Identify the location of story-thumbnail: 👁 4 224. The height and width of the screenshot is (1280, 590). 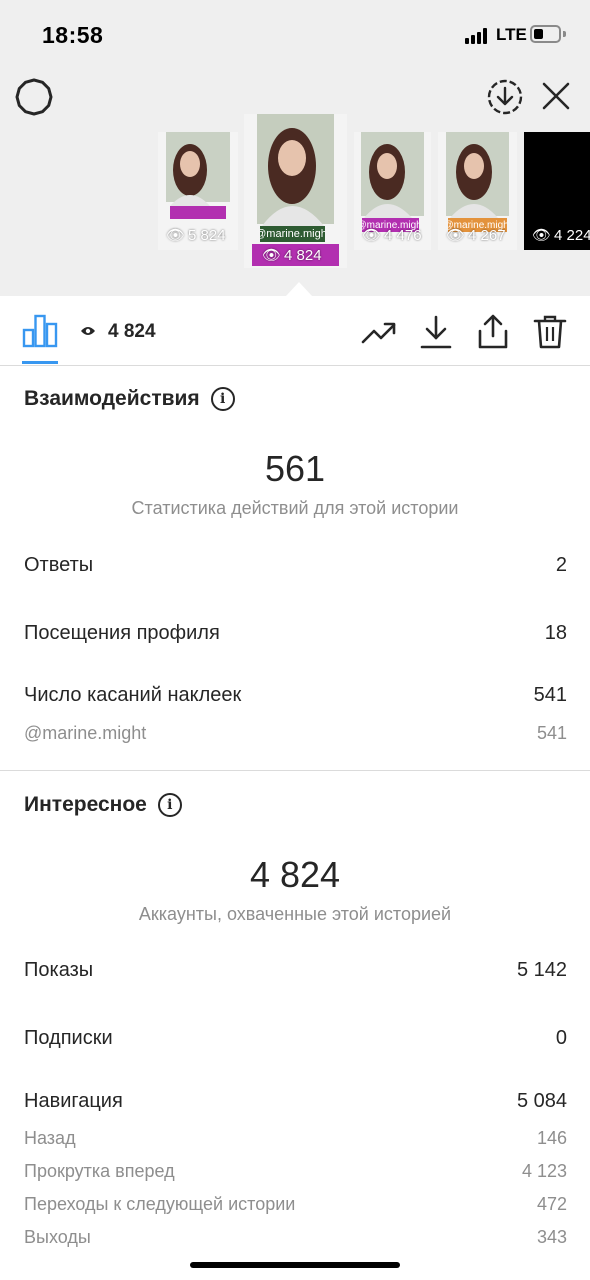
(557, 191).